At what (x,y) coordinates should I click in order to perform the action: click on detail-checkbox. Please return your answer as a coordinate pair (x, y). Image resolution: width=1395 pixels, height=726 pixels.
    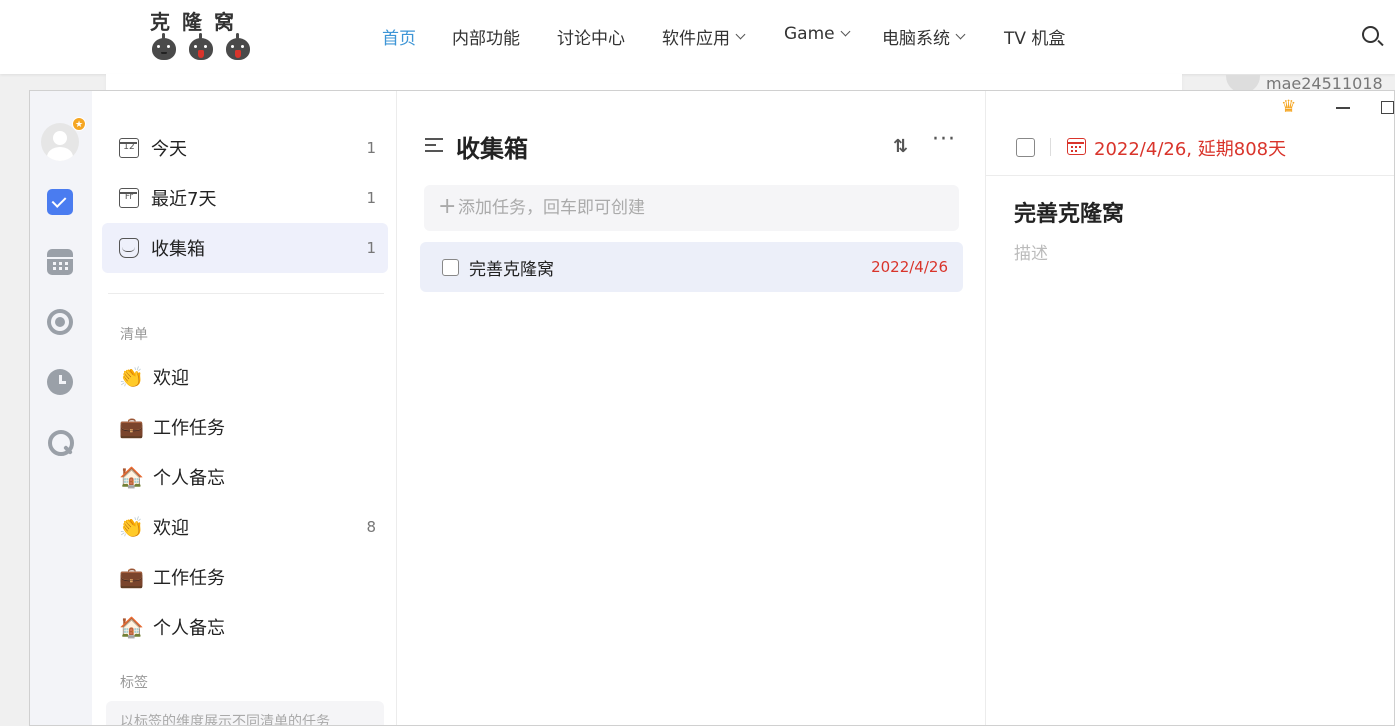
    Looking at the image, I should click on (1025, 147).